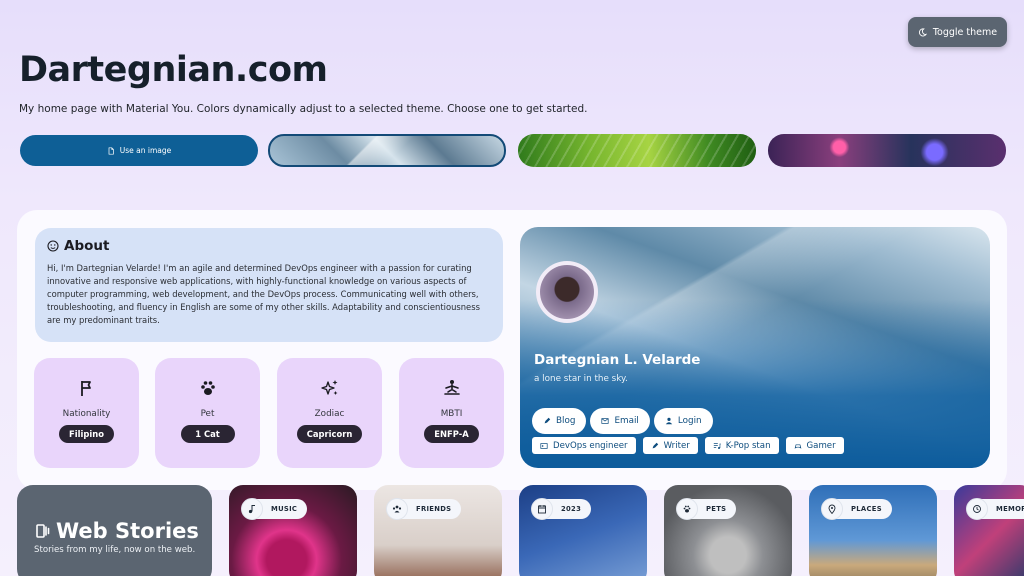 The width and height of the screenshot is (1024, 576). Describe the element at coordinates (85, 388) in the screenshot. I see `flag-icon` at that location.